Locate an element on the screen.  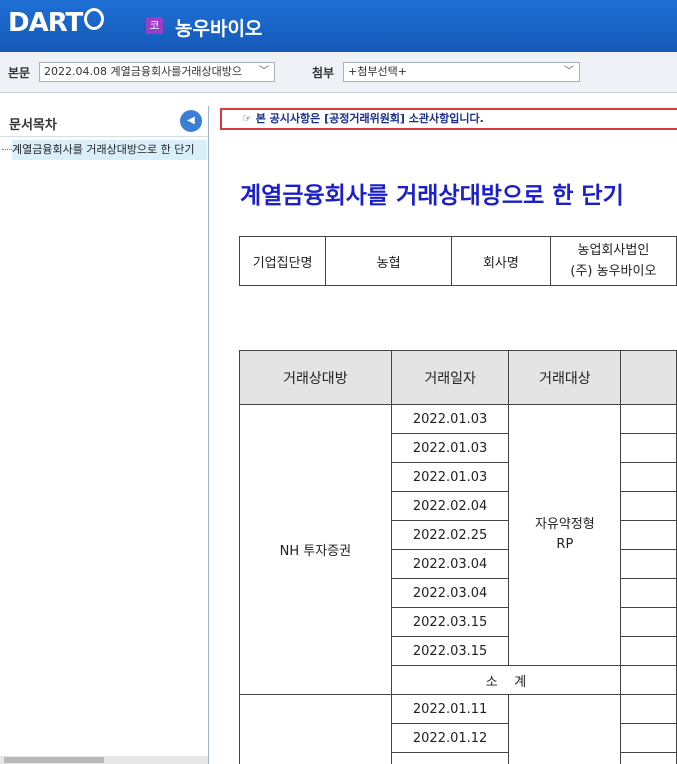
group-name-value: 농협 is located at coordinates (389, 261).